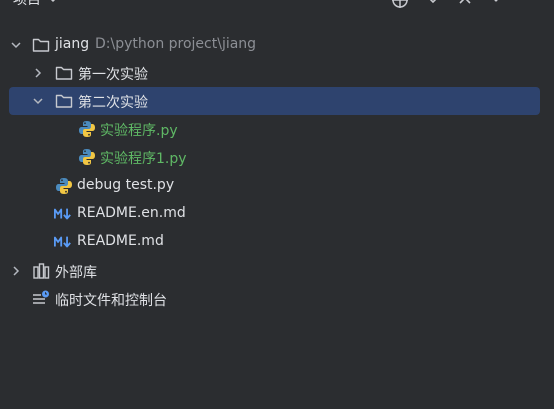 This screenshot has width=554, height=409. What do you see at coordinates (496, 4) in the screenshot?
I see `options-more-icon` at bounding box center [496, 4].